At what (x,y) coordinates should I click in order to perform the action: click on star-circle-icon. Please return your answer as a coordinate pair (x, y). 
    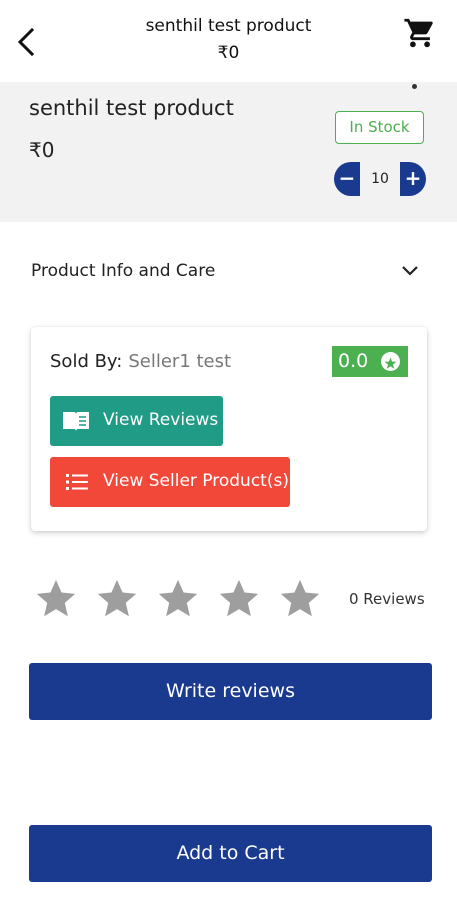
    Looking at the image, I should click on (390, 361).